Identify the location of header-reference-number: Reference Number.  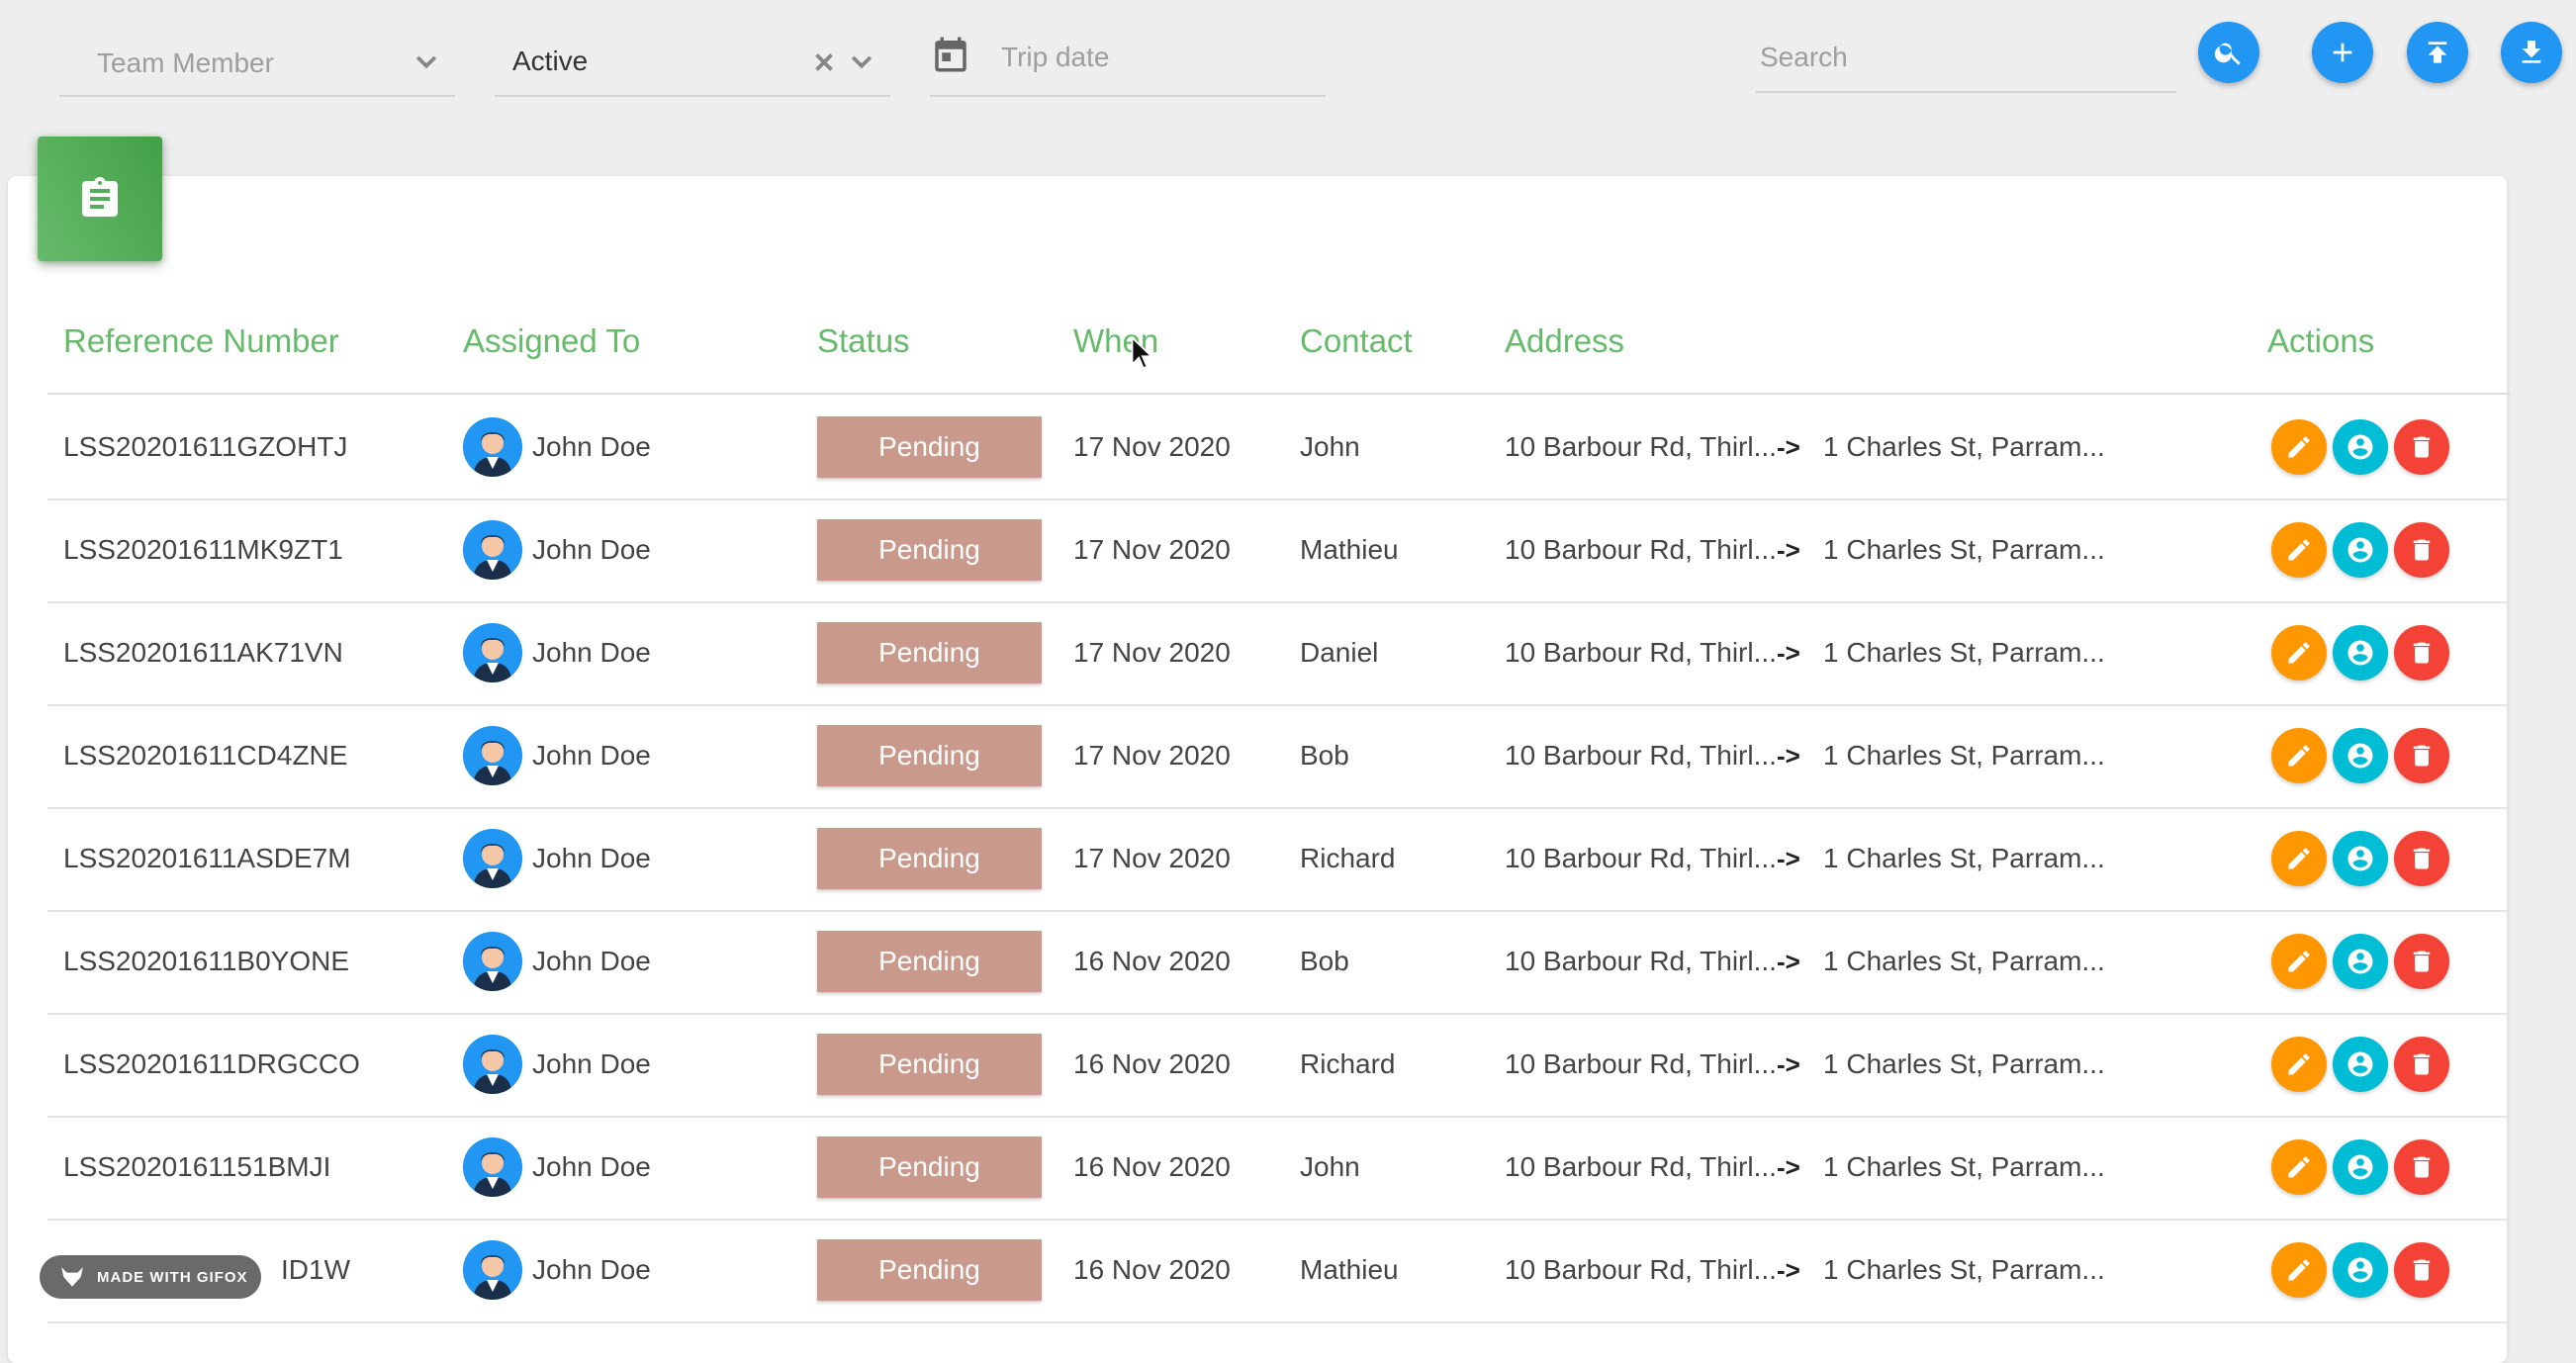
(201, 341).